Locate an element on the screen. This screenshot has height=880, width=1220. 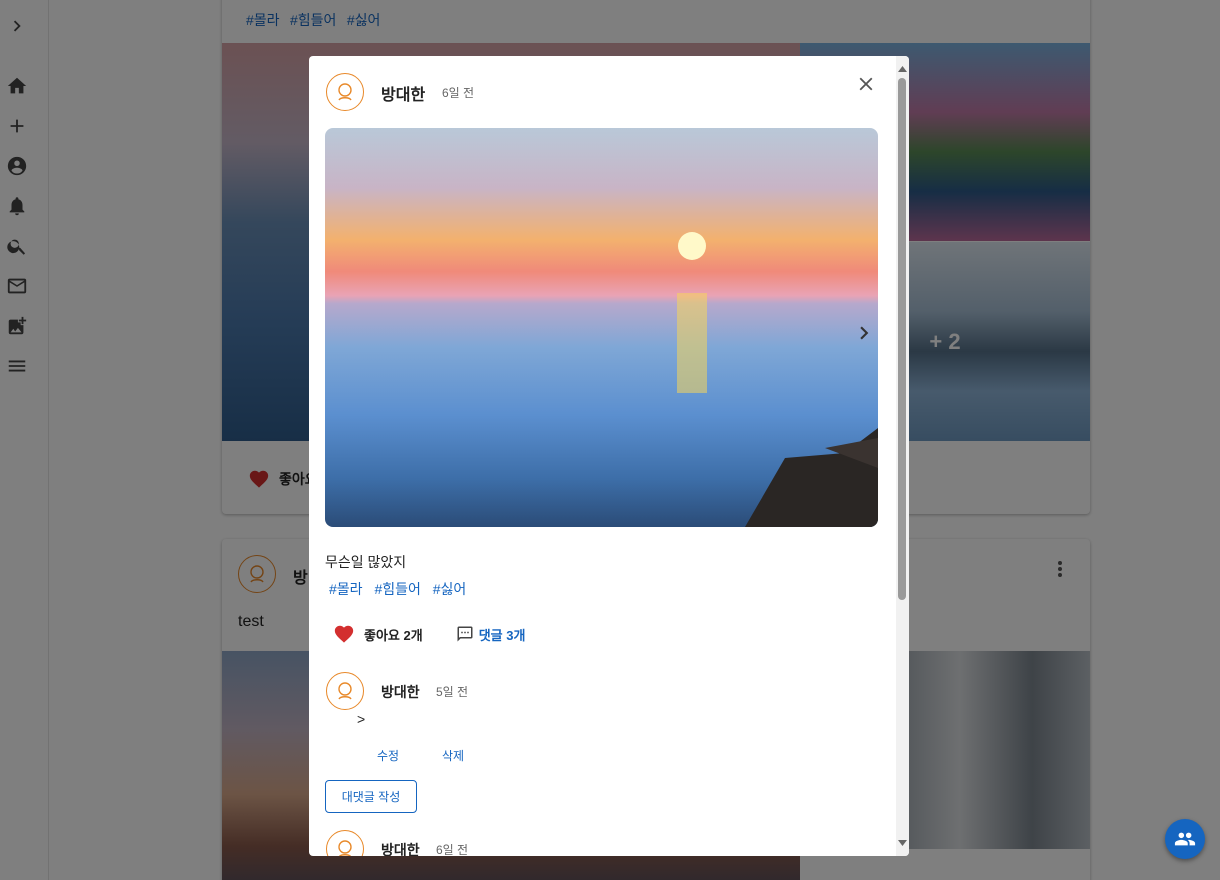
scroll-down-arrow-icon is located at coordinates (902, 843).